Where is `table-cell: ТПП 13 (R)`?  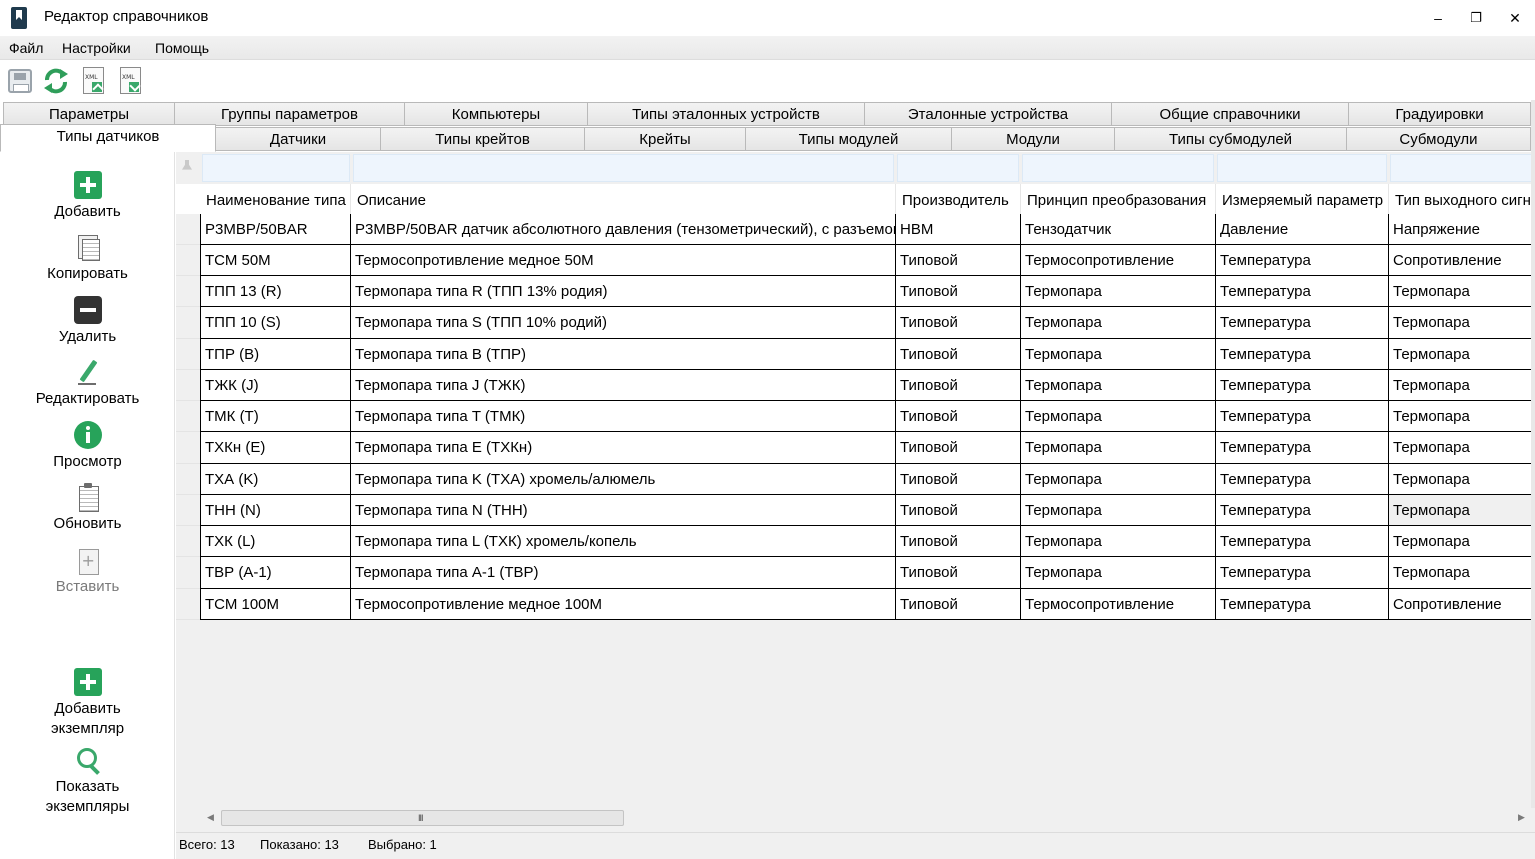
table-cell: ТПП 13 (R) is located at coordinates (275, 291).